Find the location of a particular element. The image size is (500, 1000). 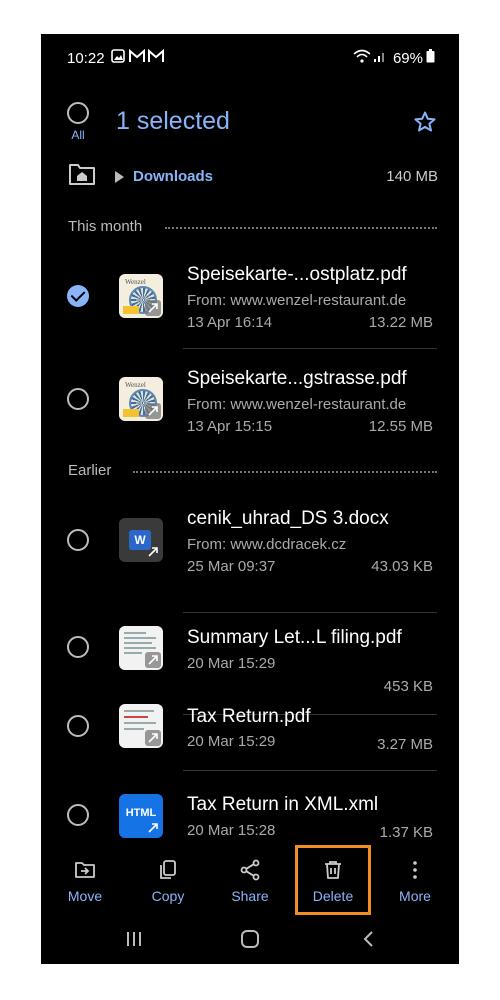

favorite-button is located at coordinates (425, 124).